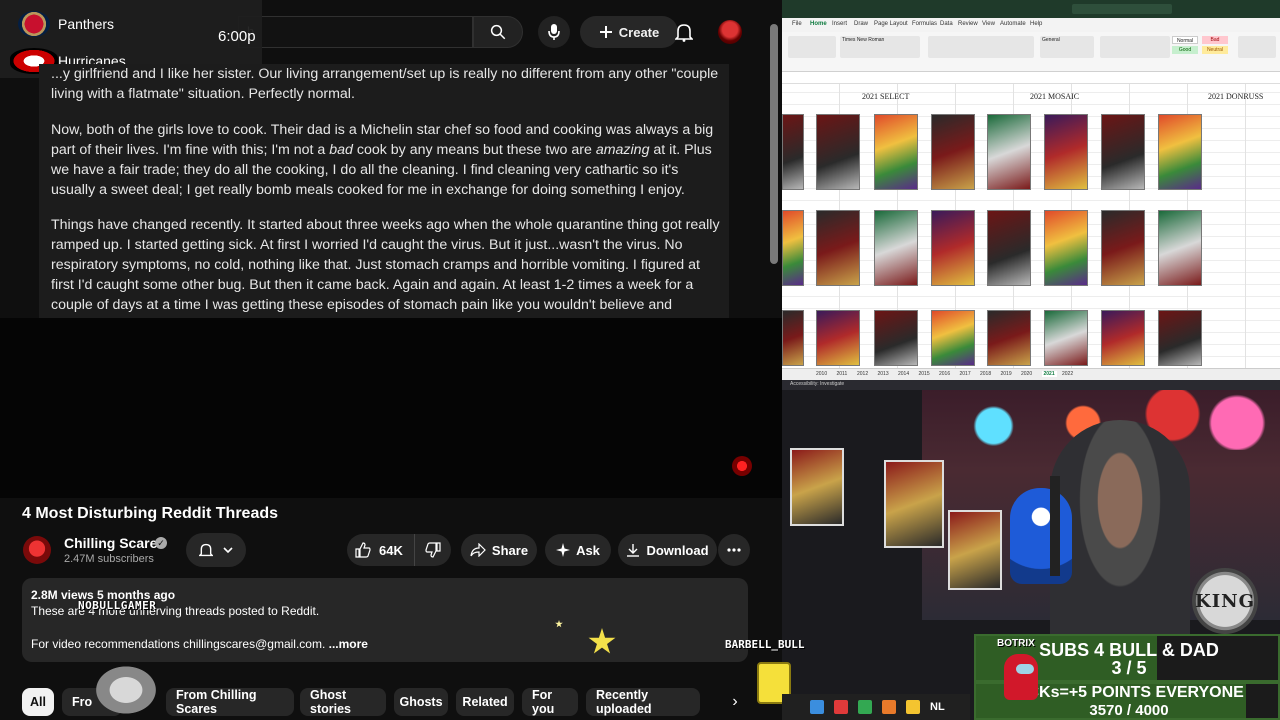 The image size is (1280, 720). Describe the element at coordinates (968, 24) in the screenshot. I see `tab-review: Review` at that location.